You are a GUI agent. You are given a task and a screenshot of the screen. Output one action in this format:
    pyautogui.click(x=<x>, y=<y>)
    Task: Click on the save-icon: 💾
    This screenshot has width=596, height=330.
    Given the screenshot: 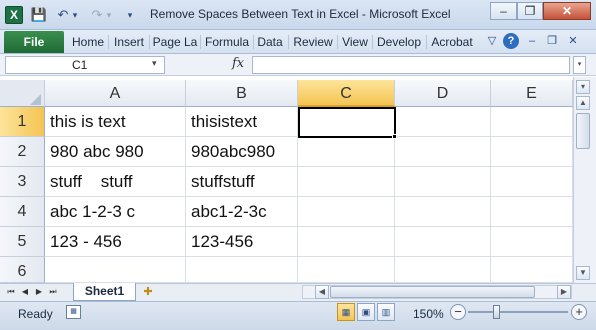 What is the action you would take?
    pyautogui.click(x=39, y=15)
    